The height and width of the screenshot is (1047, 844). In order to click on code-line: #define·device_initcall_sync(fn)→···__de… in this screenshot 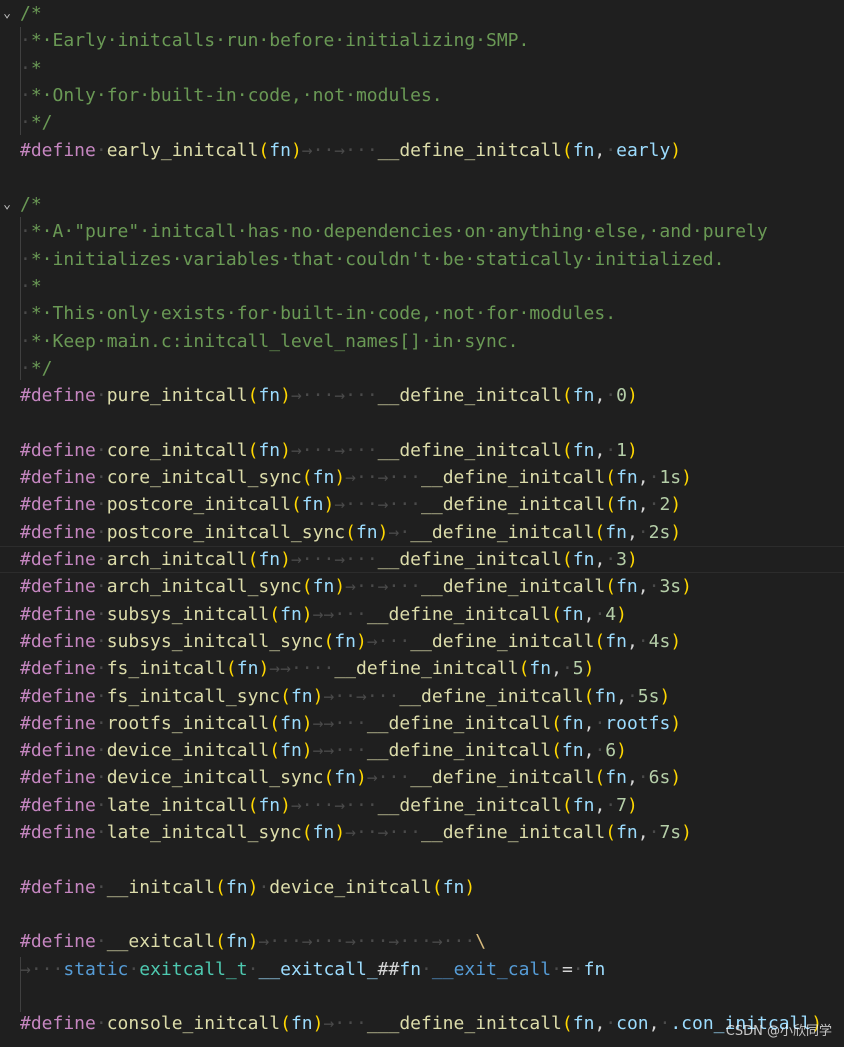, I will do `click(422, 777)`.